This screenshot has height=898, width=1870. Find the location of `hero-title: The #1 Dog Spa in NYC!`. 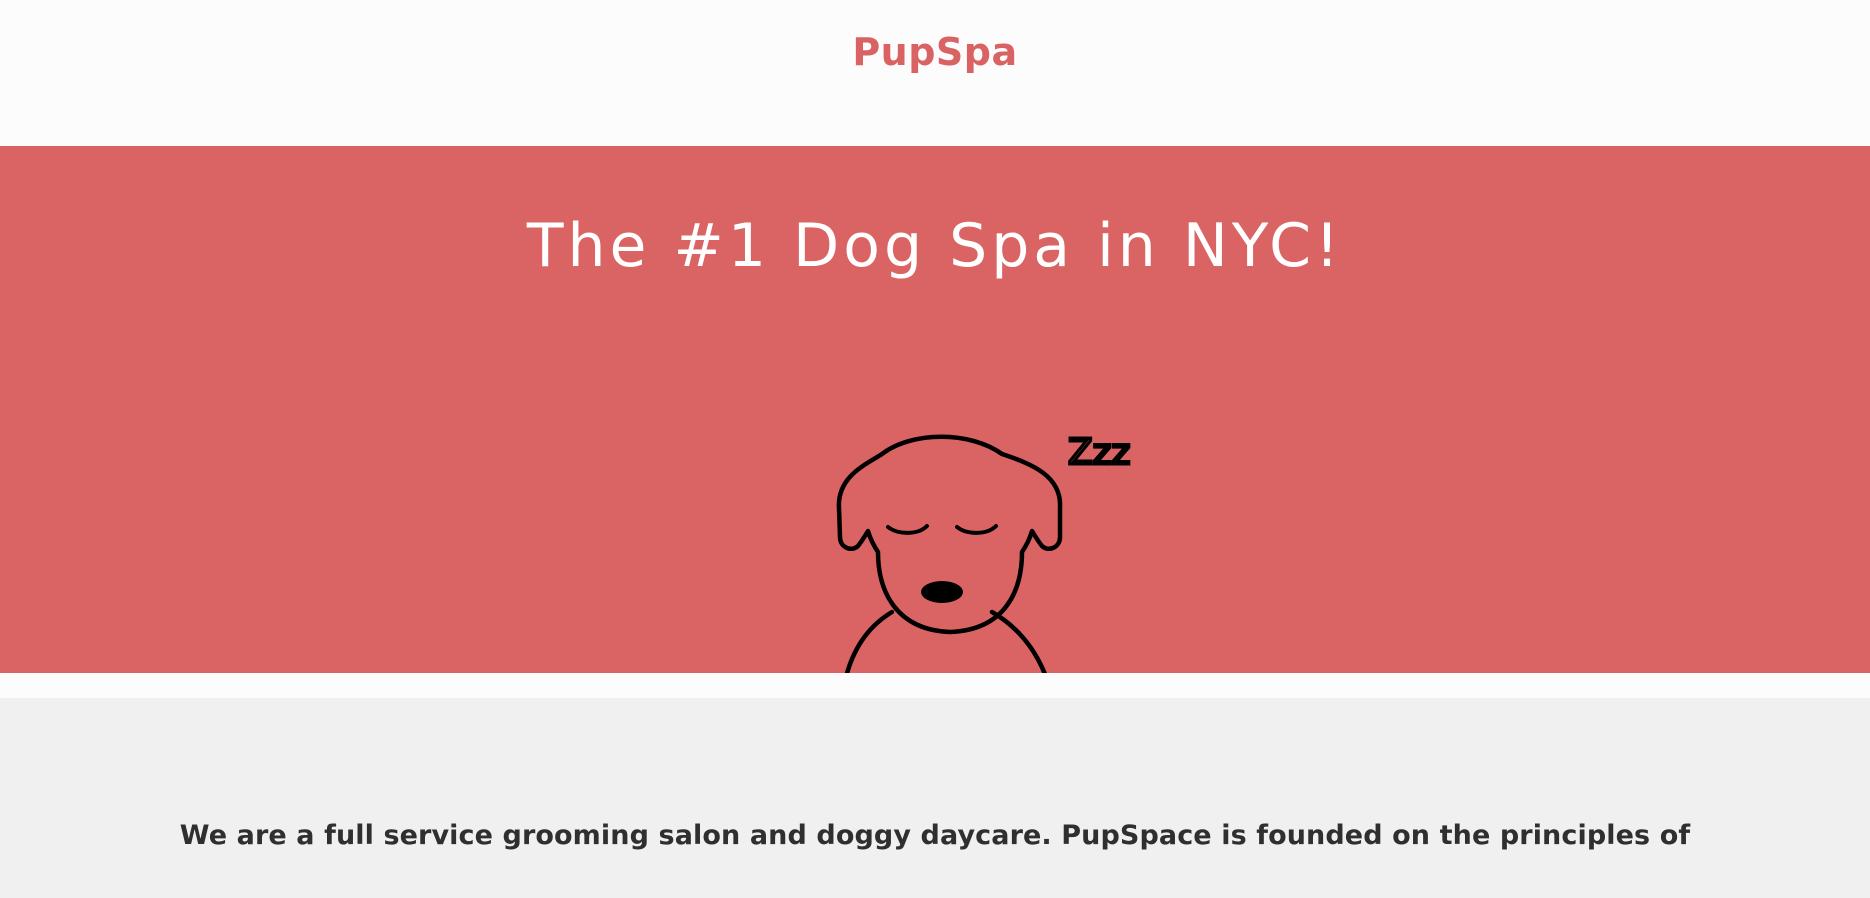

hero-title: The #1 Dog Spa in NYC! is located at coordinates (935, 246).